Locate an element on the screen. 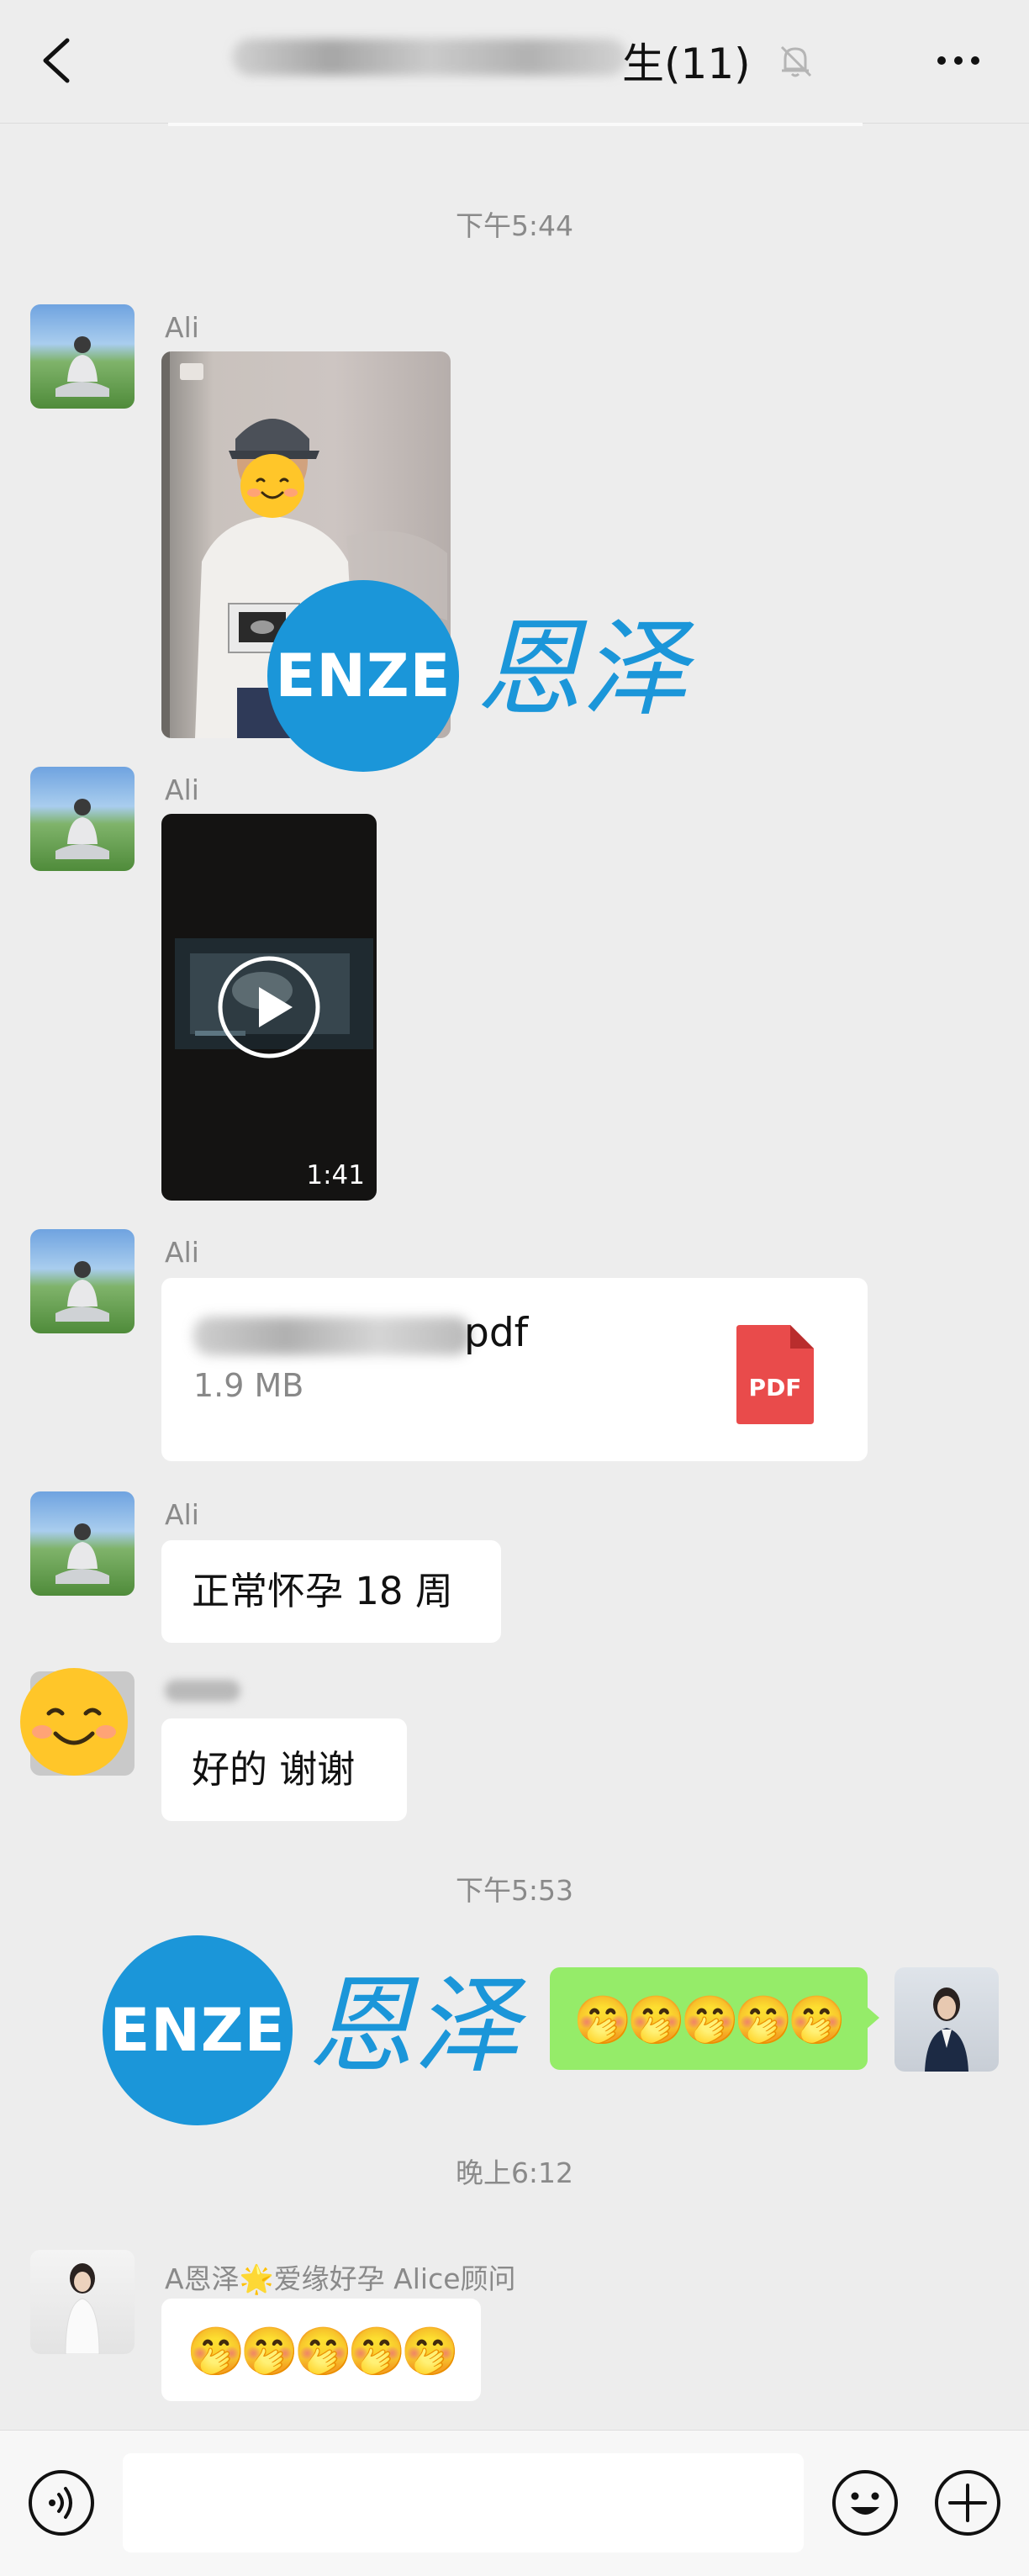 The height and width of the screenshot is (2576, 1029). video-duration: 1:41 is located at coordinates (335, 1175).